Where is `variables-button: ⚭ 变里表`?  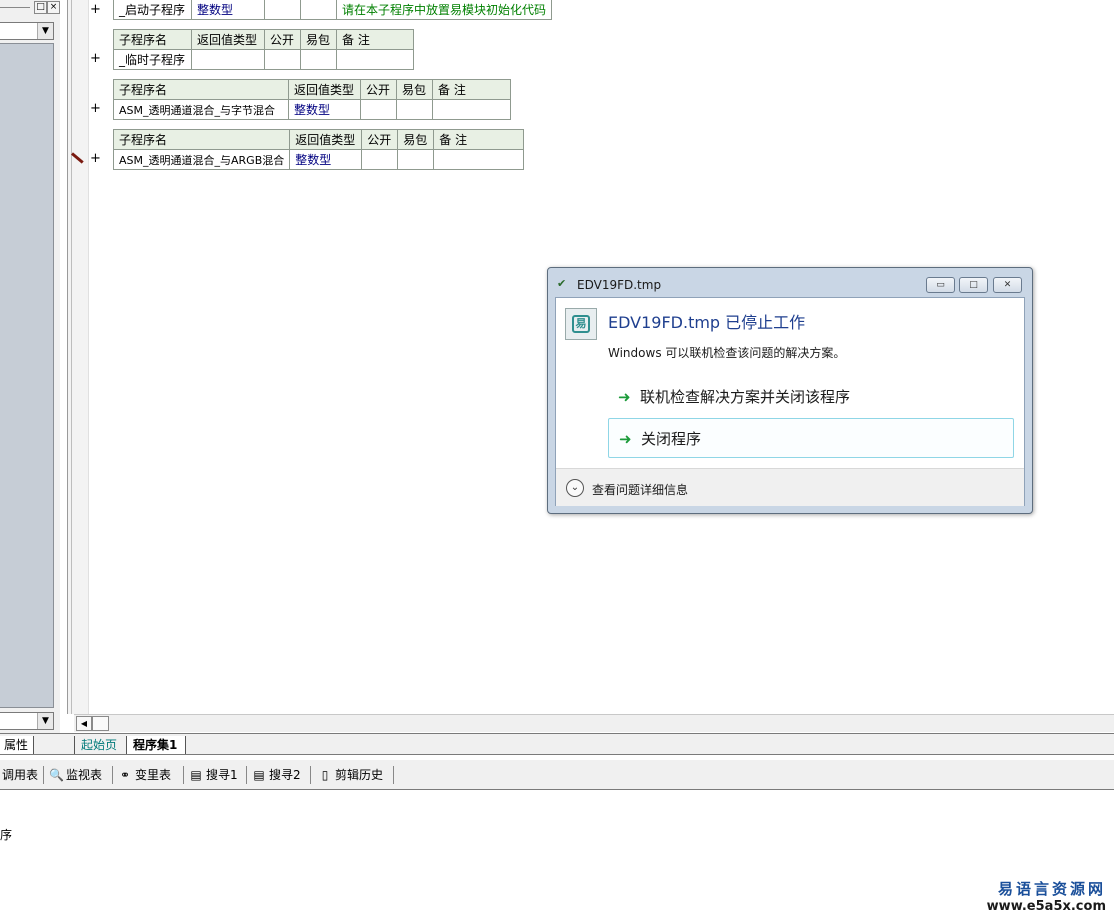
variables-button: ⚭ 变里表 is located at coordinates (144, 775).